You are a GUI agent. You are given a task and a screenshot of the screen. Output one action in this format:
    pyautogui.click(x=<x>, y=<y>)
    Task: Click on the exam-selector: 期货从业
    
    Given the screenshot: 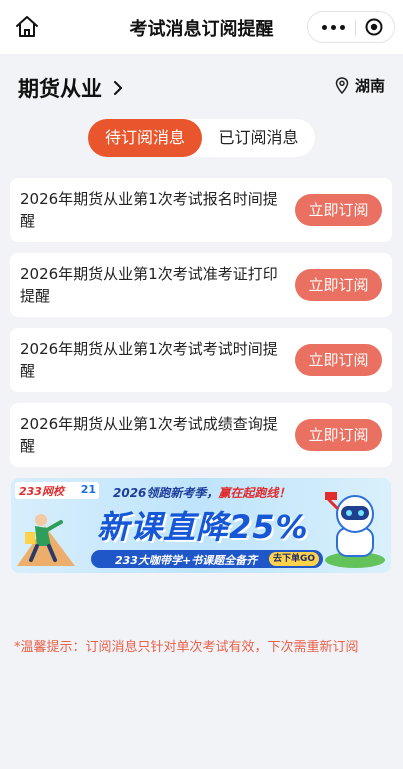 What is the action you would take?
    pyautogui.click(x=71, y=88)
    